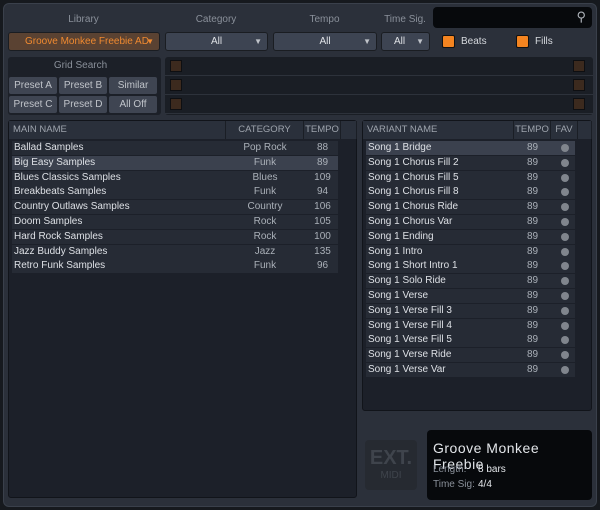 This screenshot has width=600, height=510. Describe the element at coordinates (265, 221) in the screenshot. I see `row-category: Rock` at that location.